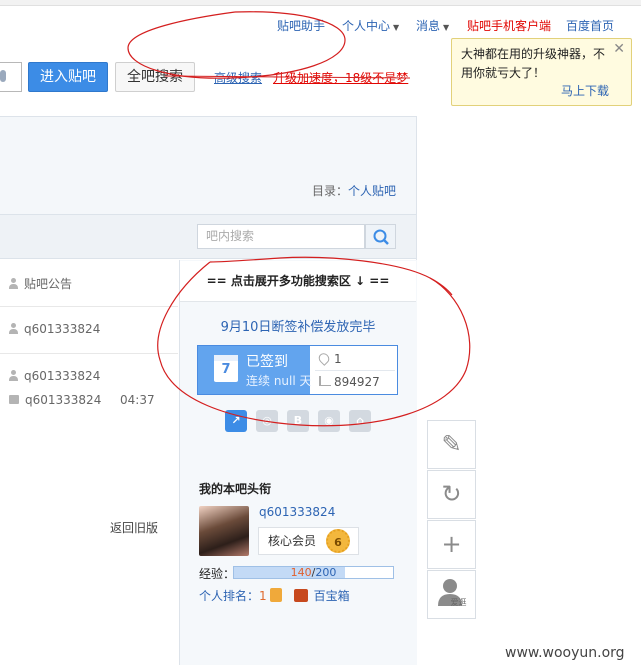  I want to click on add-button: +, so click(451, 544).